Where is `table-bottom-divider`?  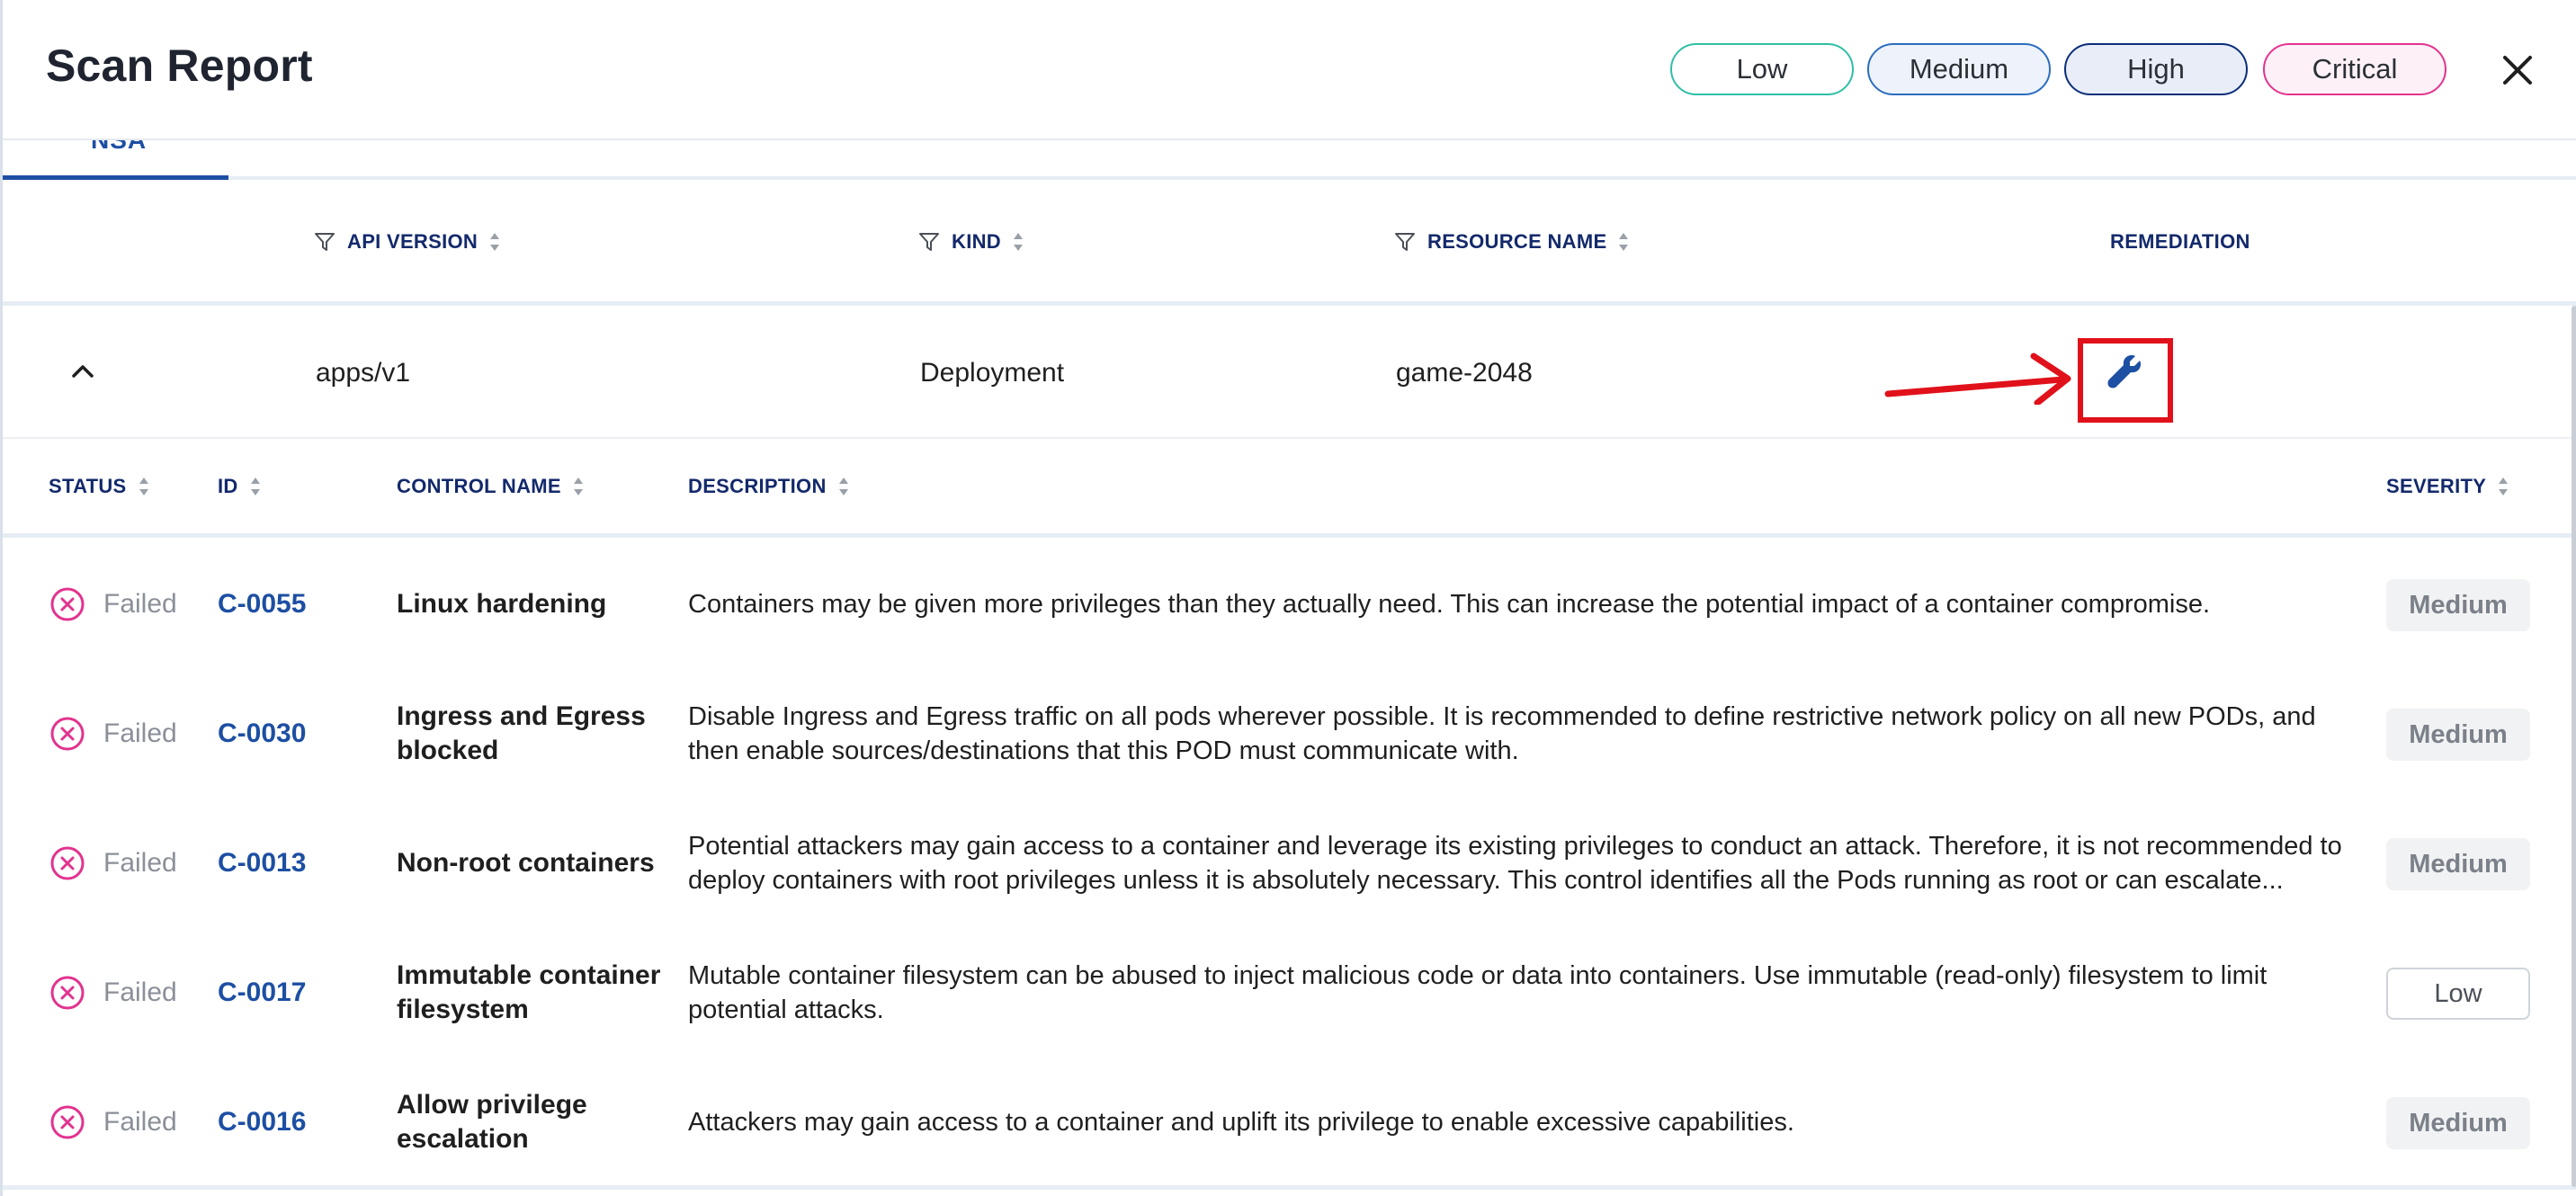
table-bottom-divider is located at coordinates (1289, 1187).